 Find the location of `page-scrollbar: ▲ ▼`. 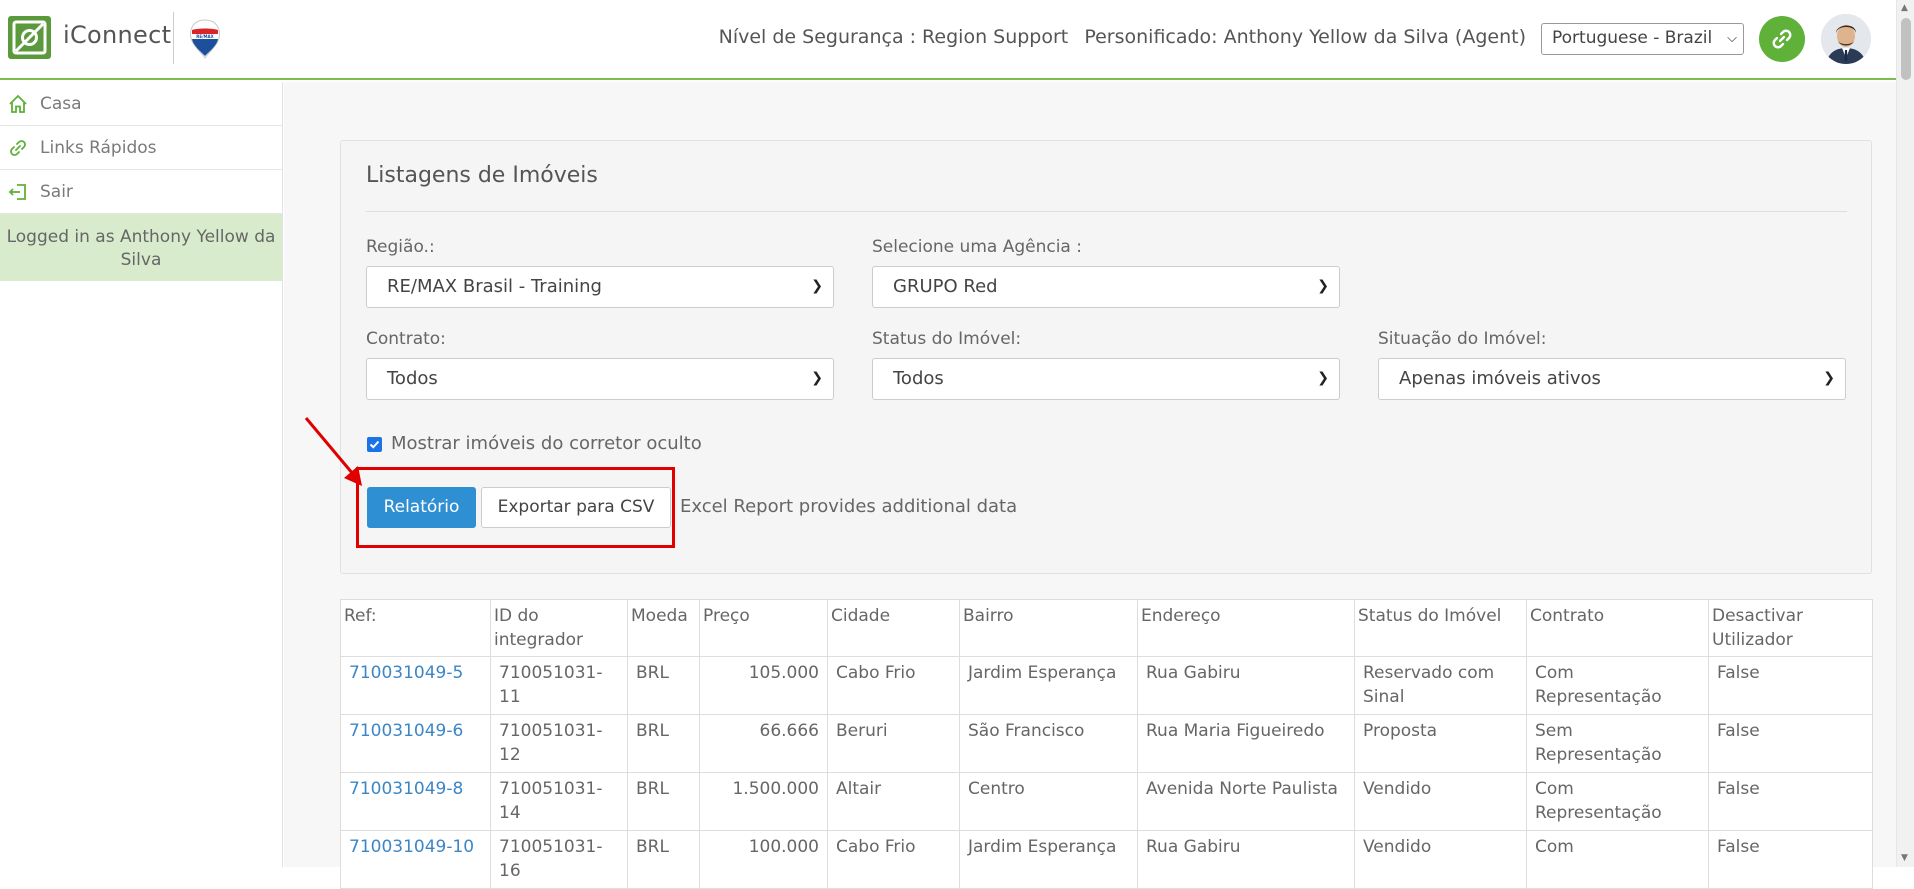

page-scrollbar: ▲ ▼ is located at coordinates (1905, 433).